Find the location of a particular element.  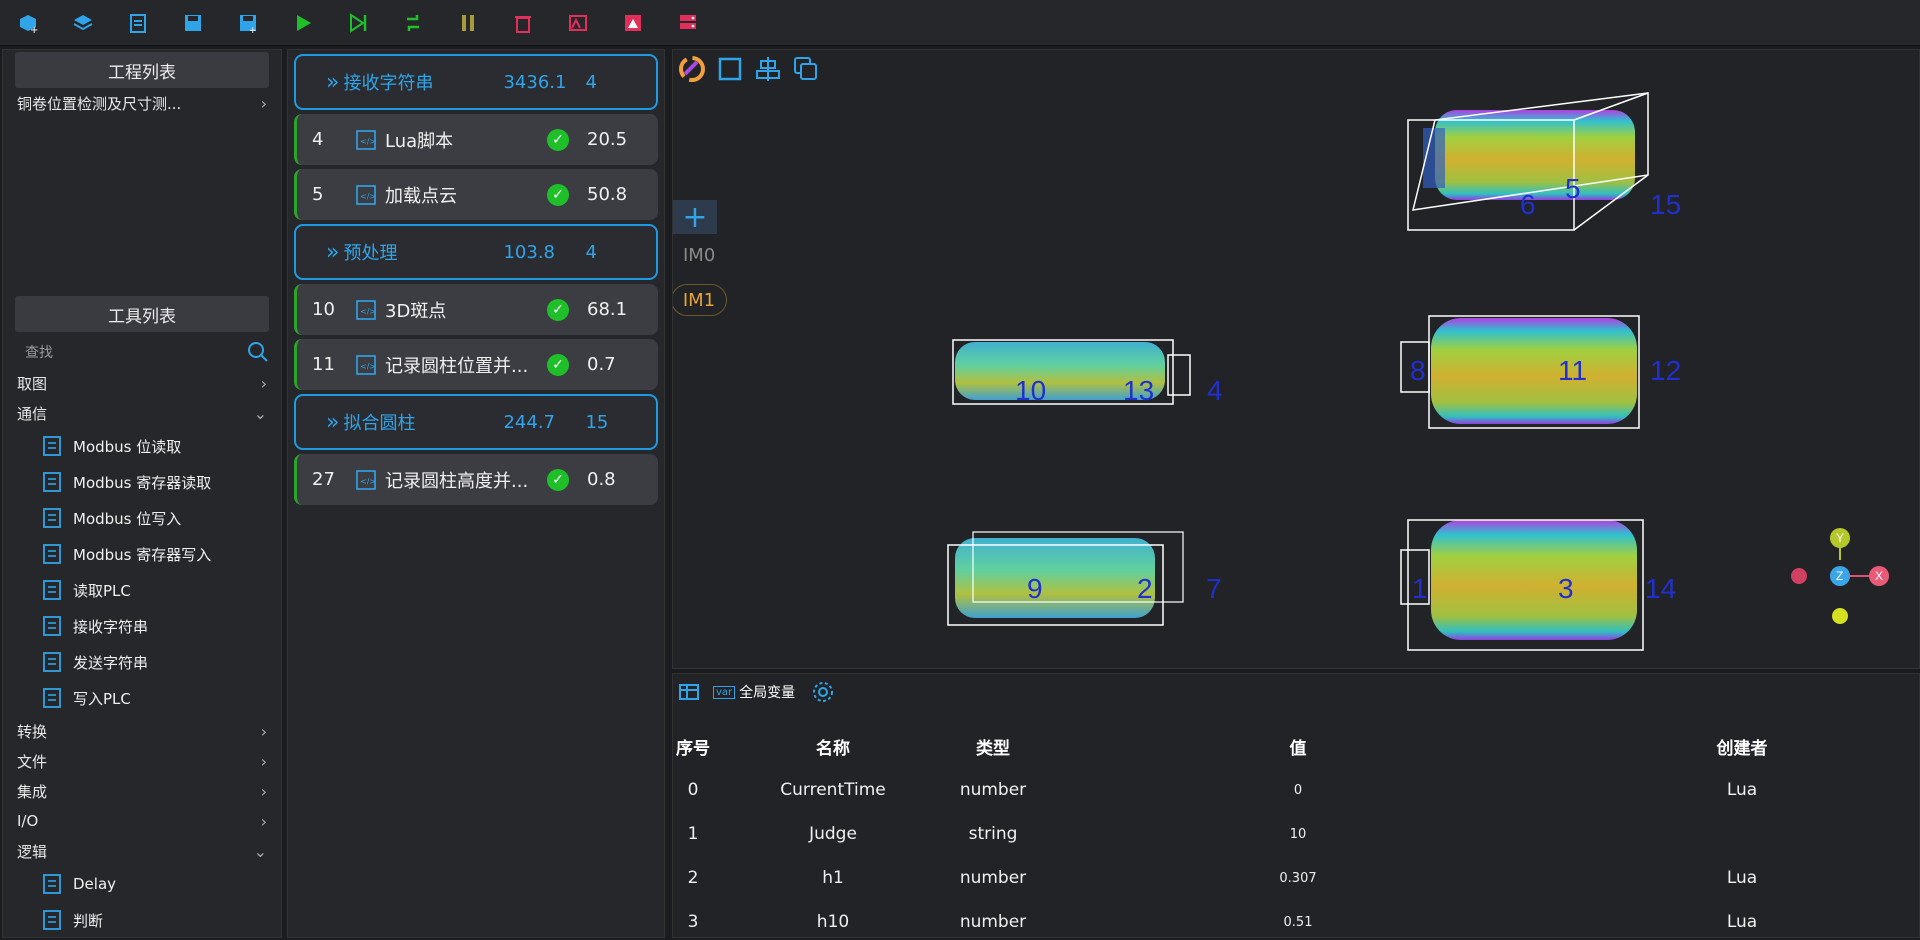

pause-button is located at coordinates (468, 23).